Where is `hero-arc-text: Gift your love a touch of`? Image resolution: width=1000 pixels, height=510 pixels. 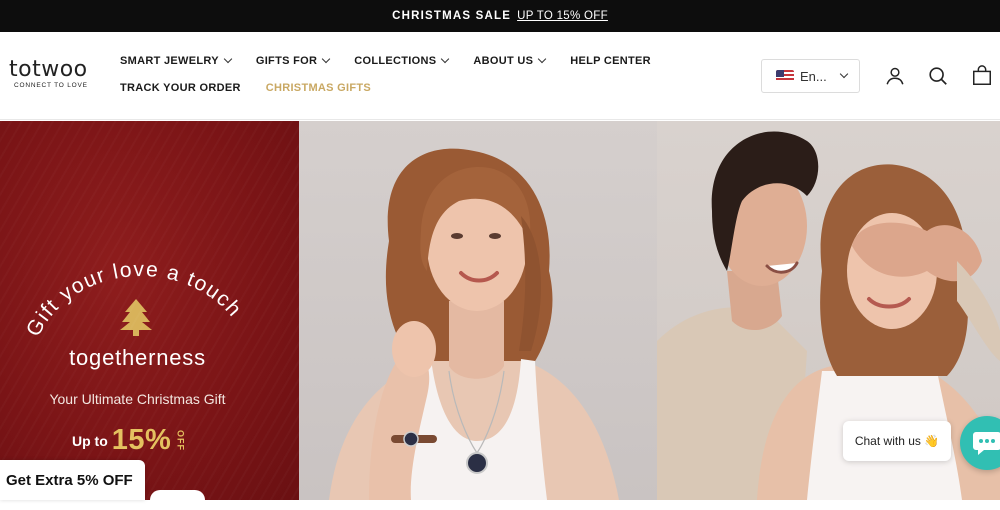
hero-arc-text: Gift your love a touch of is located at coordinates (126, 278).